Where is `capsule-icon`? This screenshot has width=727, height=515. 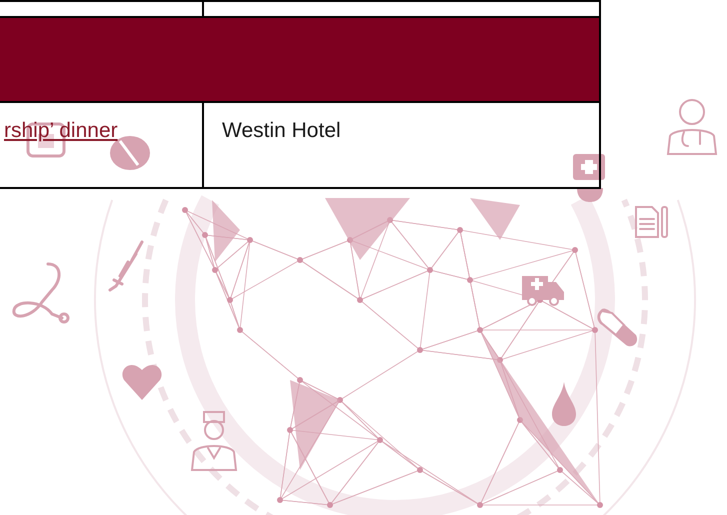
capsule-icon is located at coordinates (617, 327).